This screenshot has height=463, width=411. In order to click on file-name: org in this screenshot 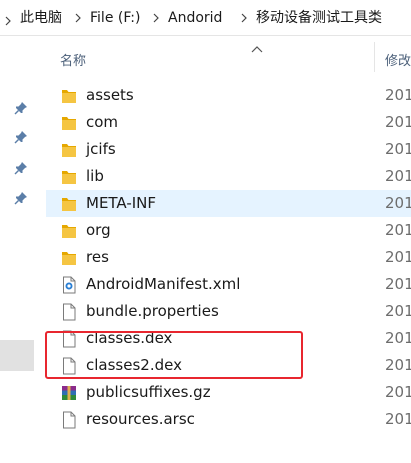, I will do `click(98, 230)`.